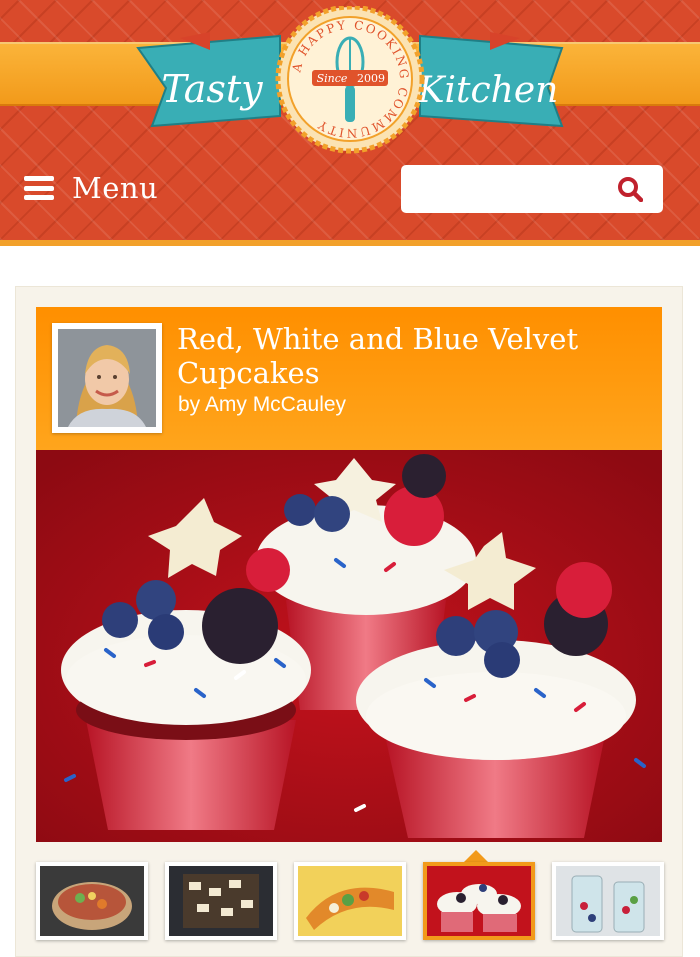 The height and width of the screenshot is (957, 700). I want to click on active-thumbnail-pointer, so click(476, 856).